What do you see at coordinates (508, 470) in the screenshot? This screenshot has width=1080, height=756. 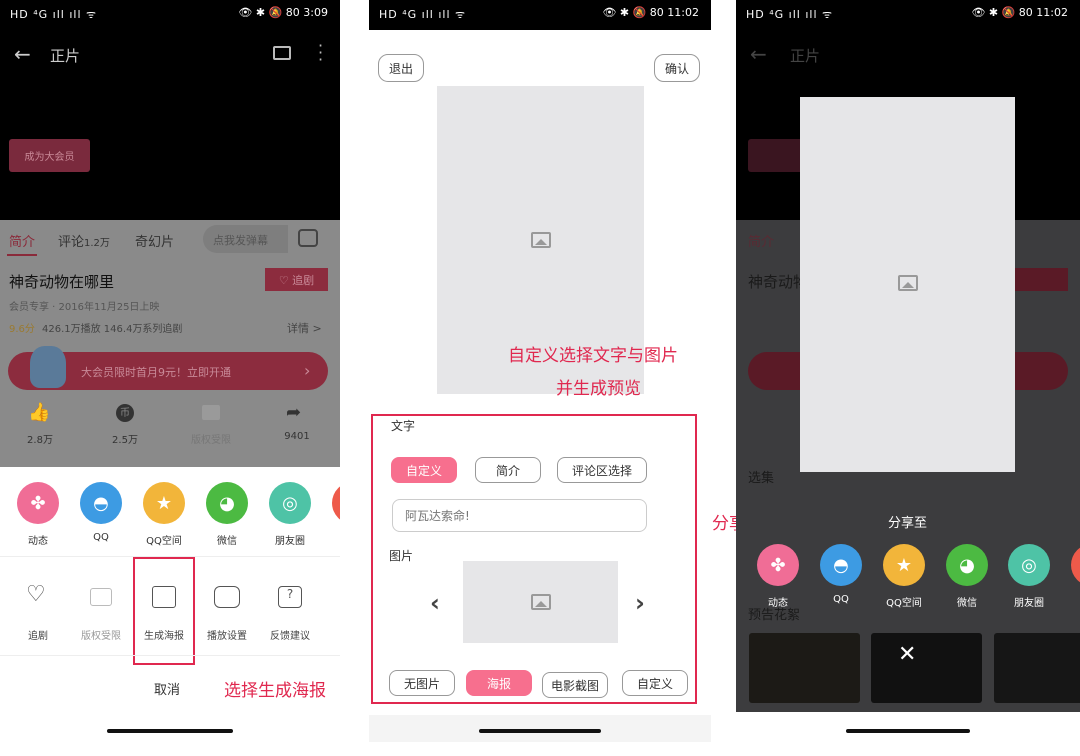 I see `text-option-intro: 简介` at bounding box center [508, 470].